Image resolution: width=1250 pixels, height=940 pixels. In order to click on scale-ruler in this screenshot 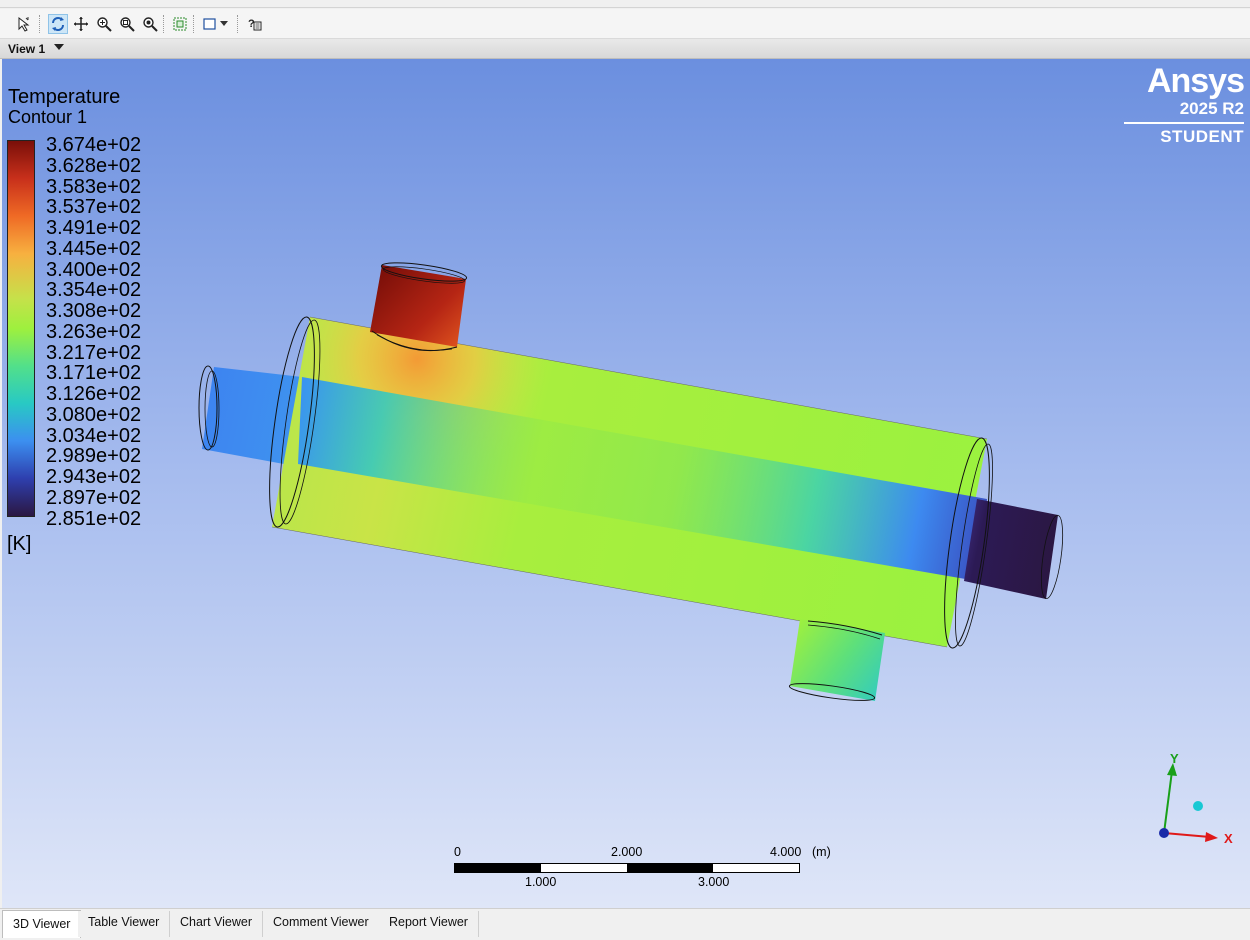, I will do `click(627, 868)`.